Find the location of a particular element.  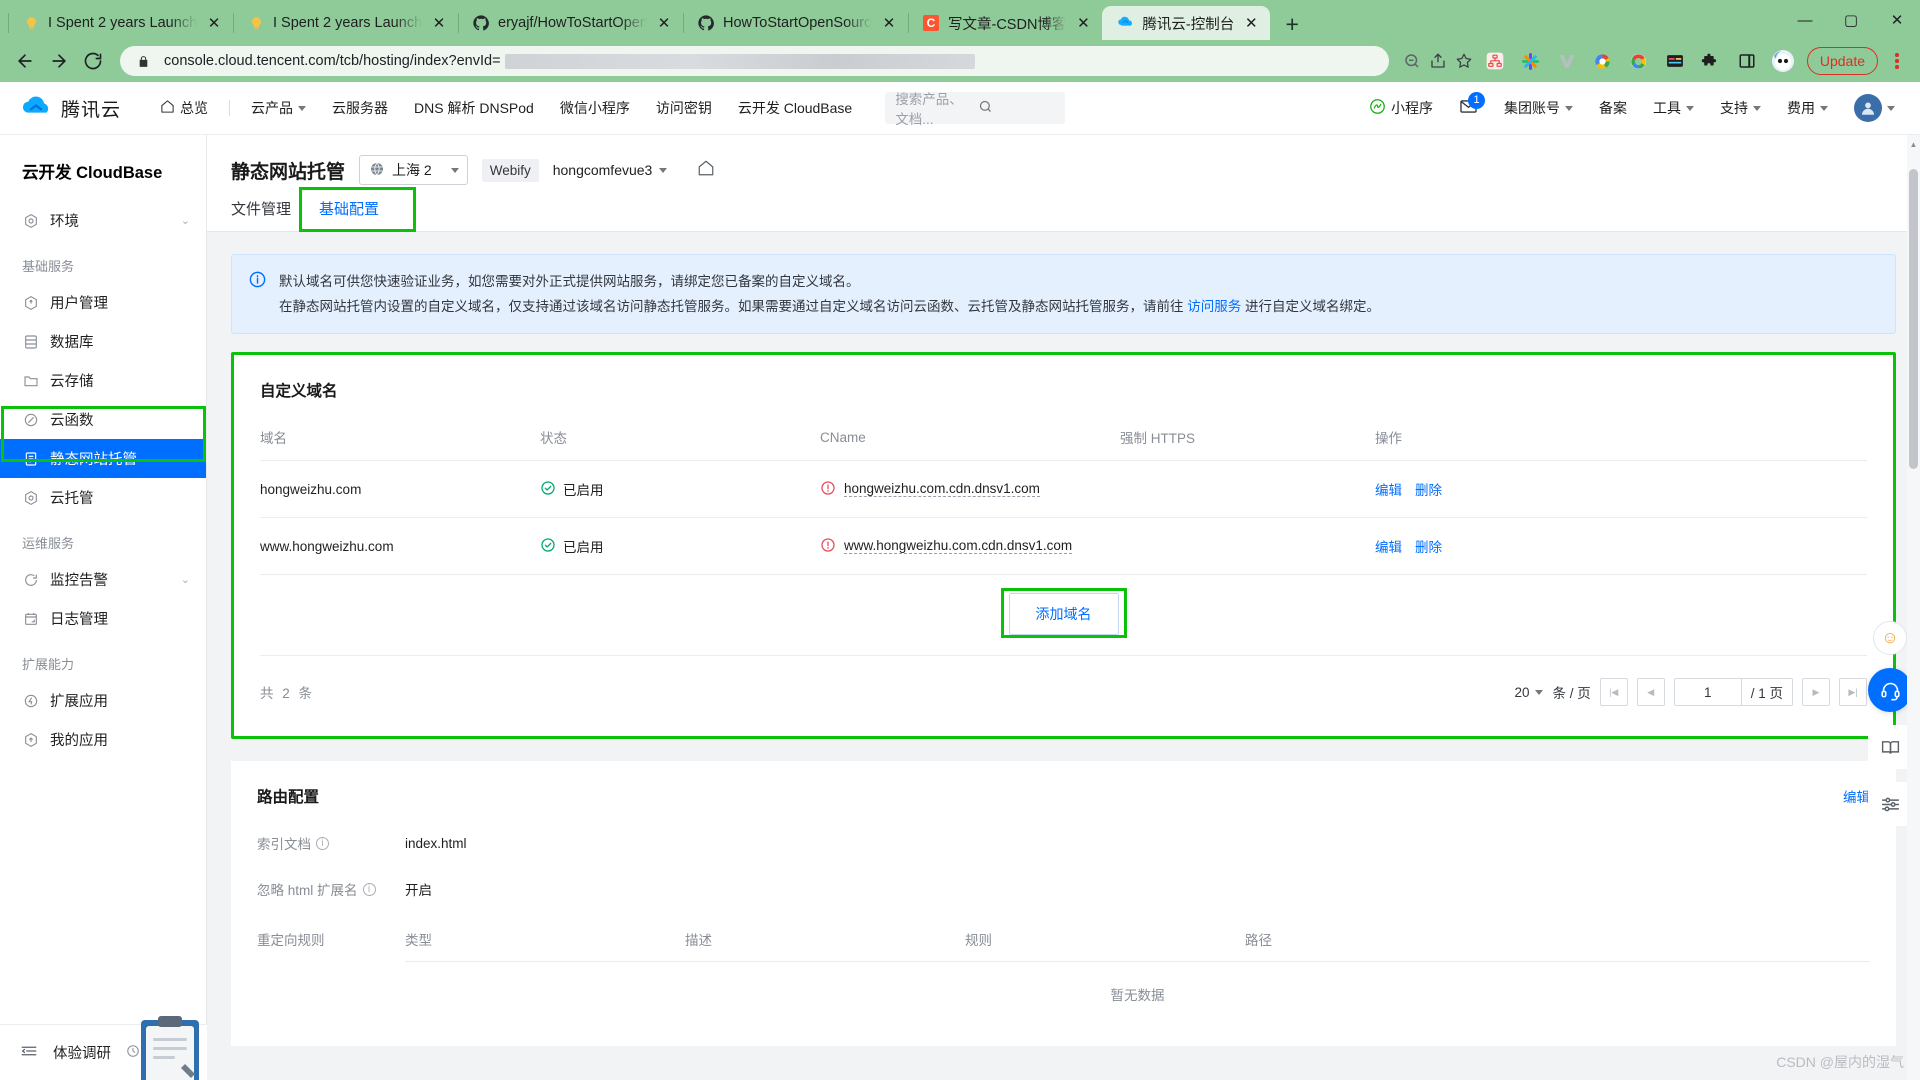

nav-item-overview: 总览 is located at coordinates (184, 108).